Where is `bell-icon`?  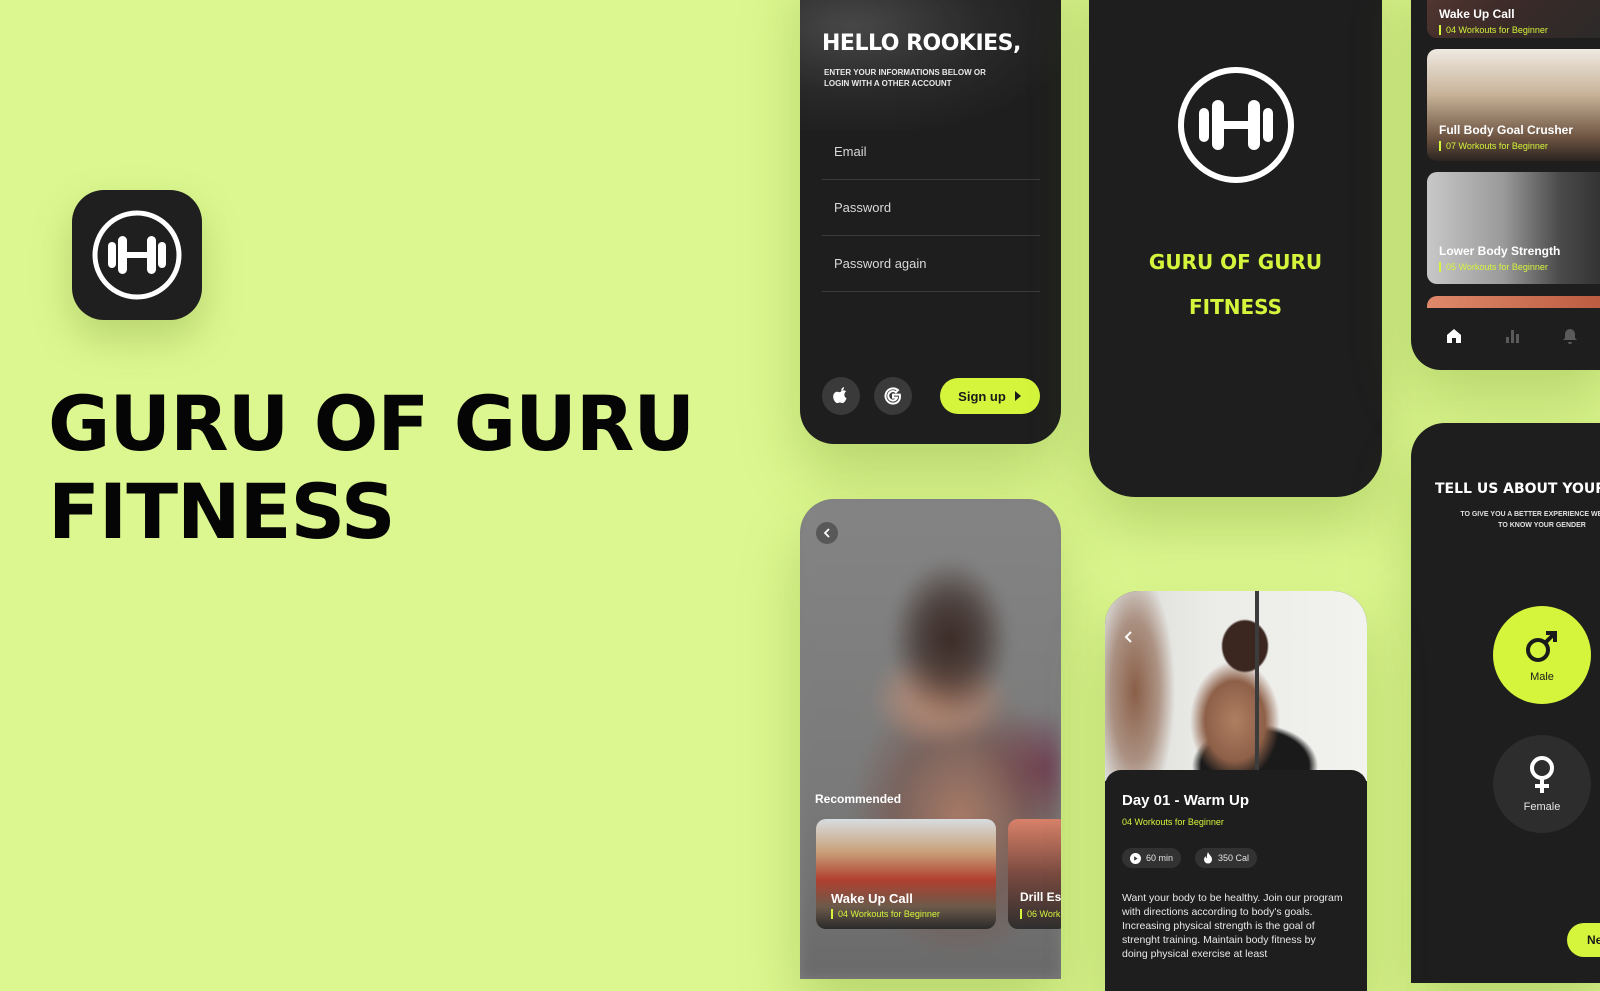
bell-icon is located at coordinates (1570, 336).